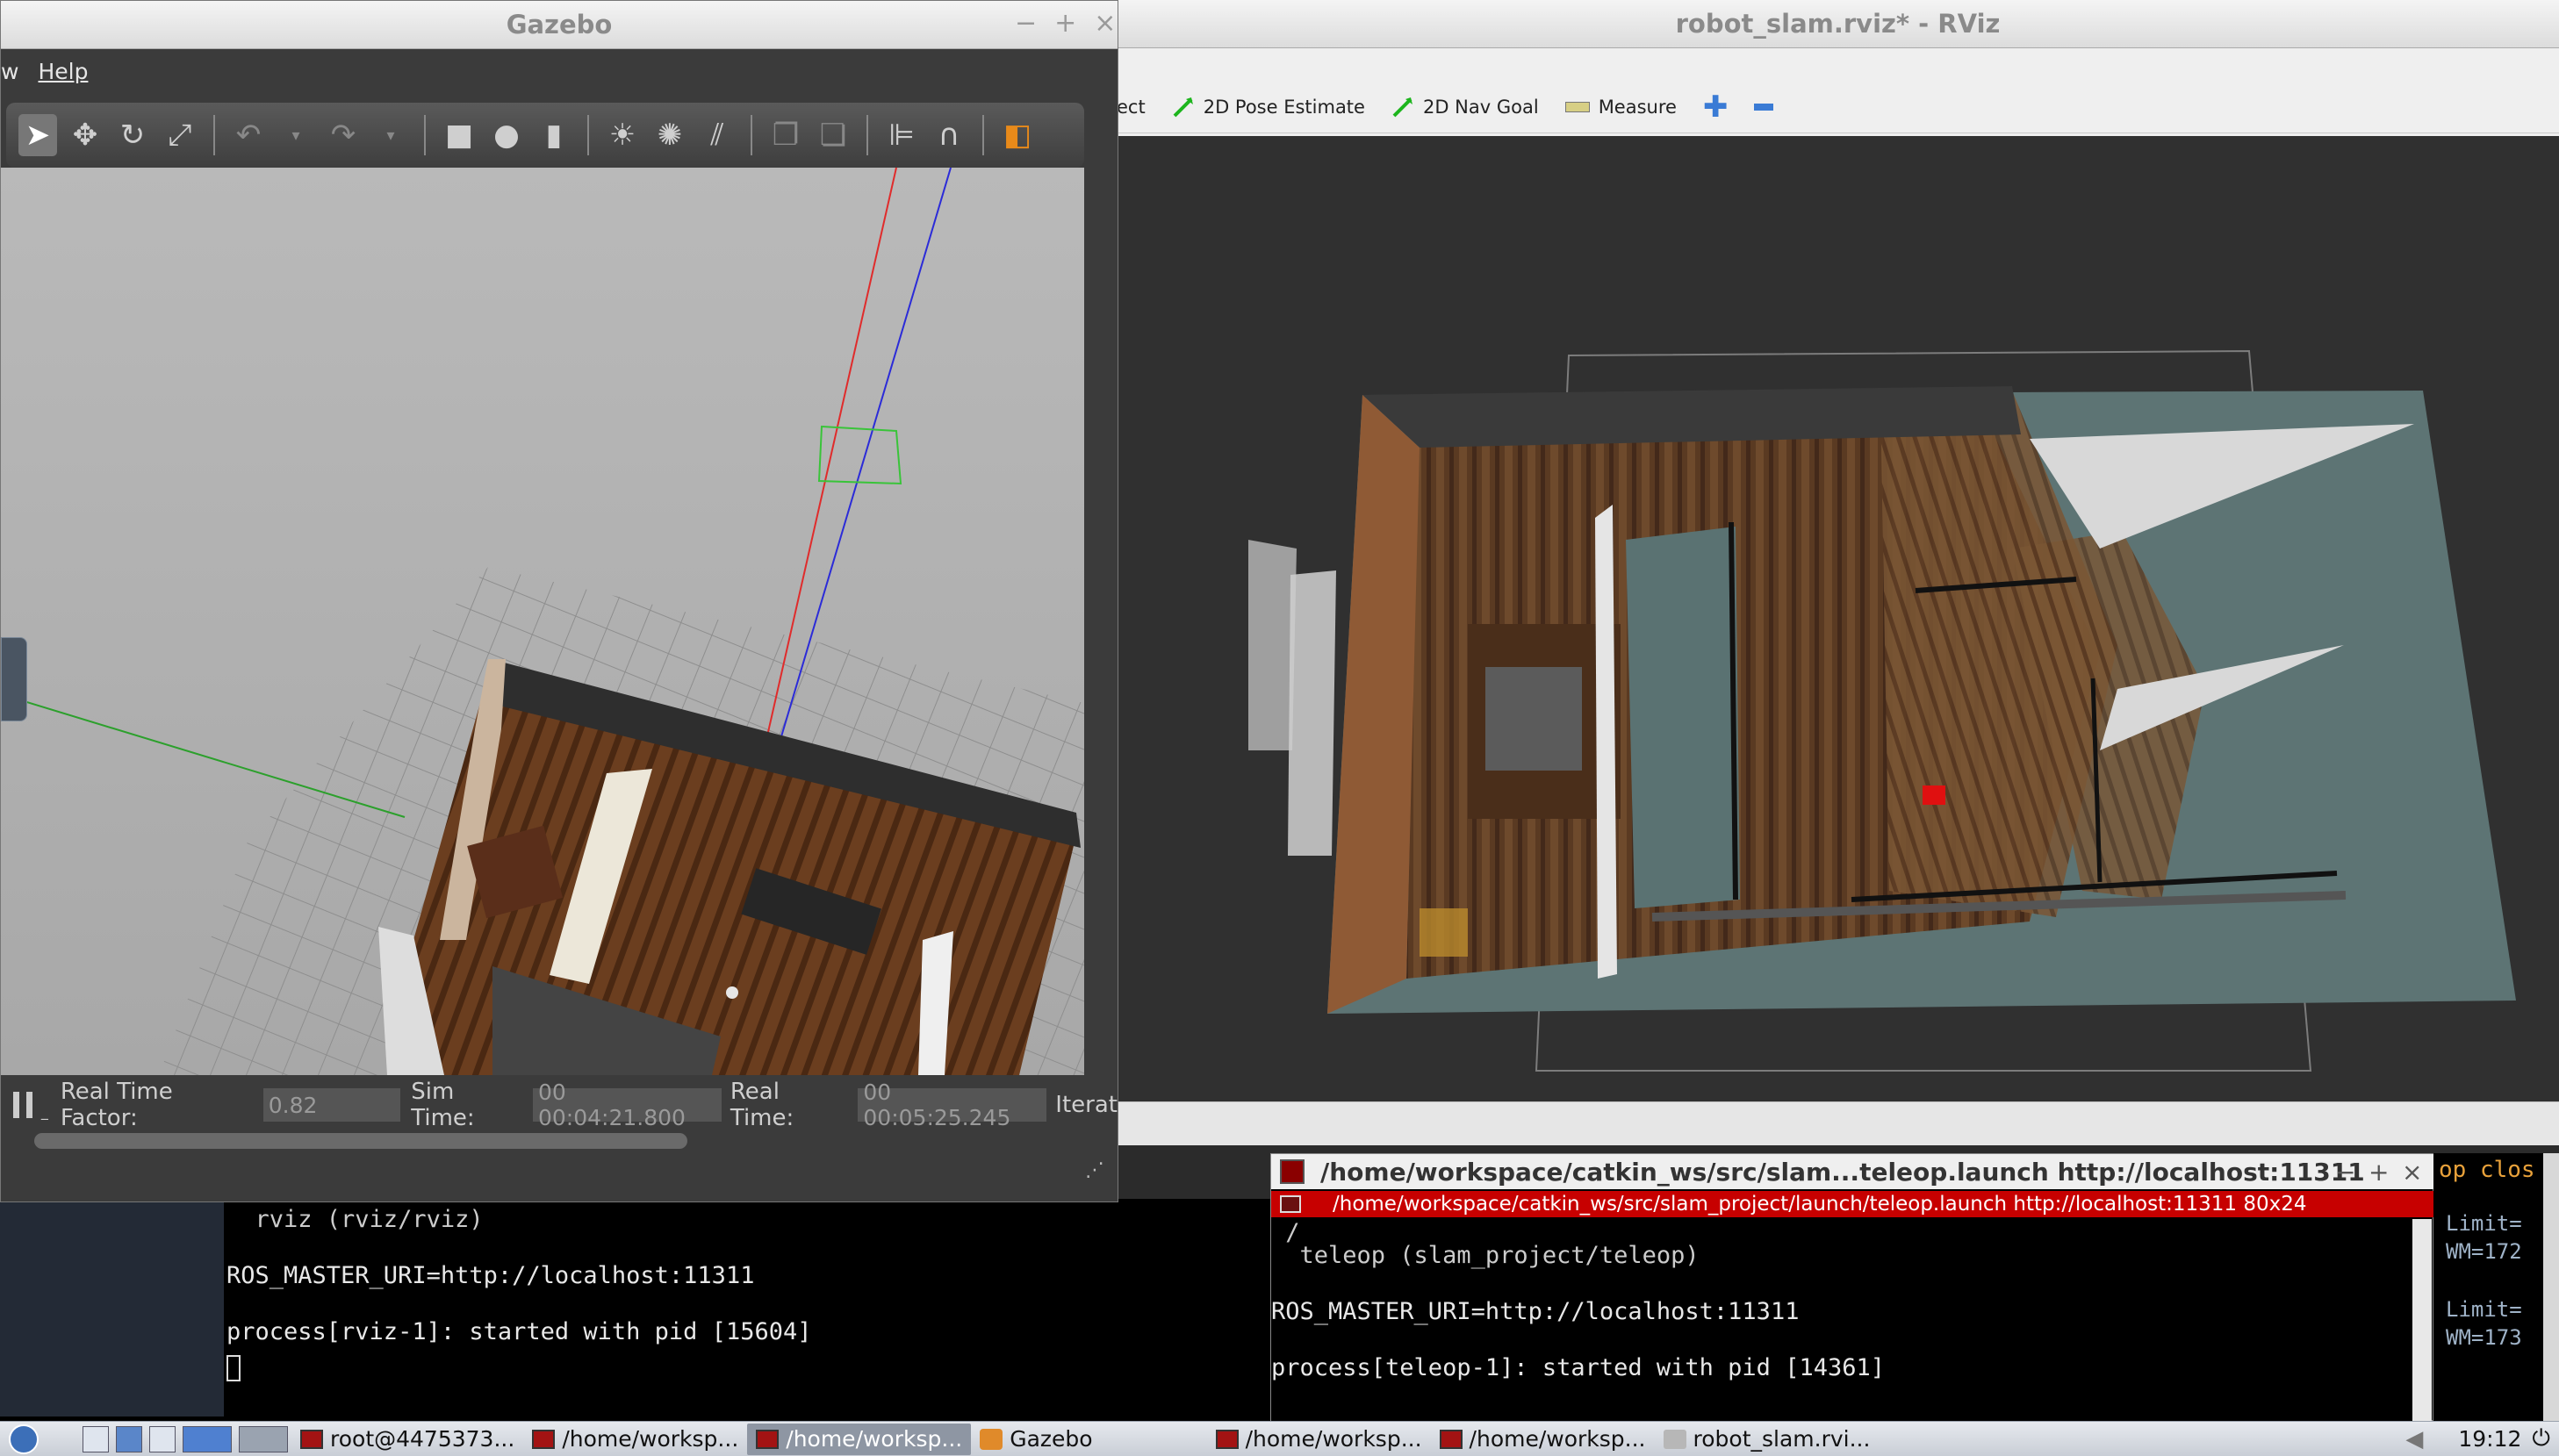  Describe the element at coordinates (949, 135) in the screenshot. I see `snap-icon: ∩` at that location.